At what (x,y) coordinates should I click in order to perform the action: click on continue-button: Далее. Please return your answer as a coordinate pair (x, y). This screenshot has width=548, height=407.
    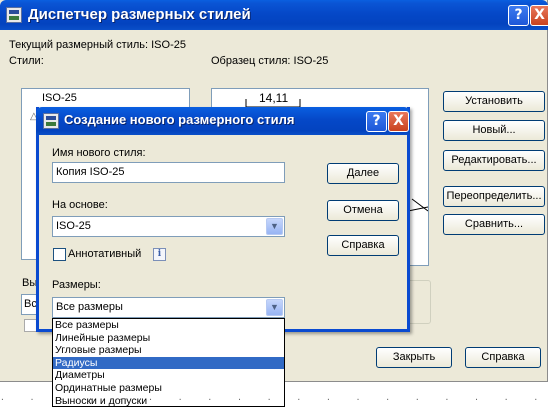
    Looking at the image, I should click on (363, 173).